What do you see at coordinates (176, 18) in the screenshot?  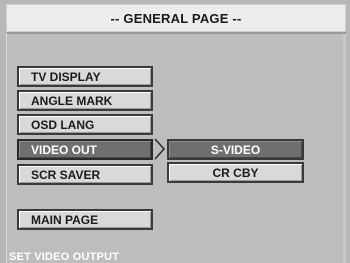 I see `page-title: -- GENERAL PAGE --` at bounding box center [176, 18].